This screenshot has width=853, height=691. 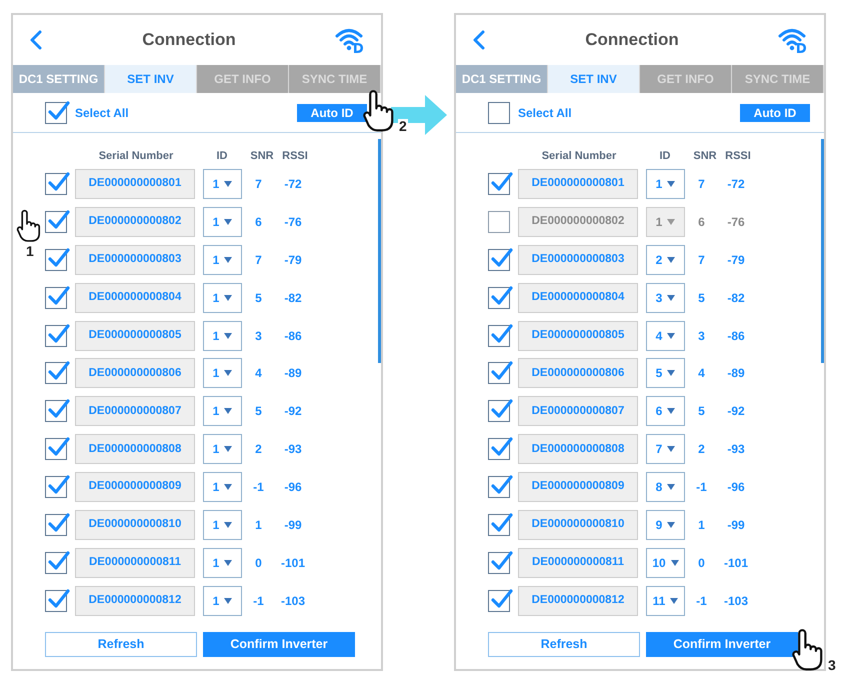 I want to click on snr-value: 2, so click(x=701, y=449).